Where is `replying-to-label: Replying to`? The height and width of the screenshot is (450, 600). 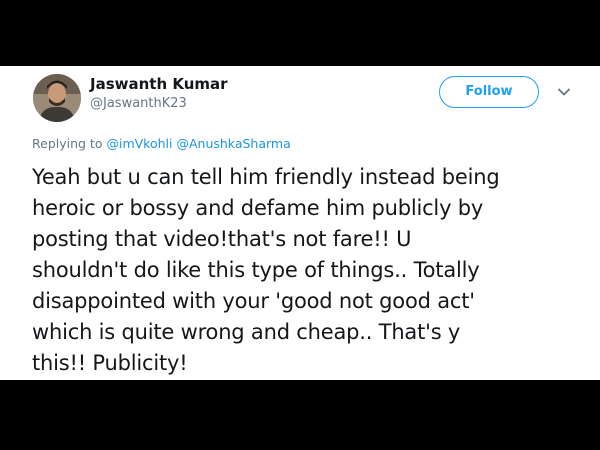
replying-to-label: Replying to is located at coordinates (67, 143).